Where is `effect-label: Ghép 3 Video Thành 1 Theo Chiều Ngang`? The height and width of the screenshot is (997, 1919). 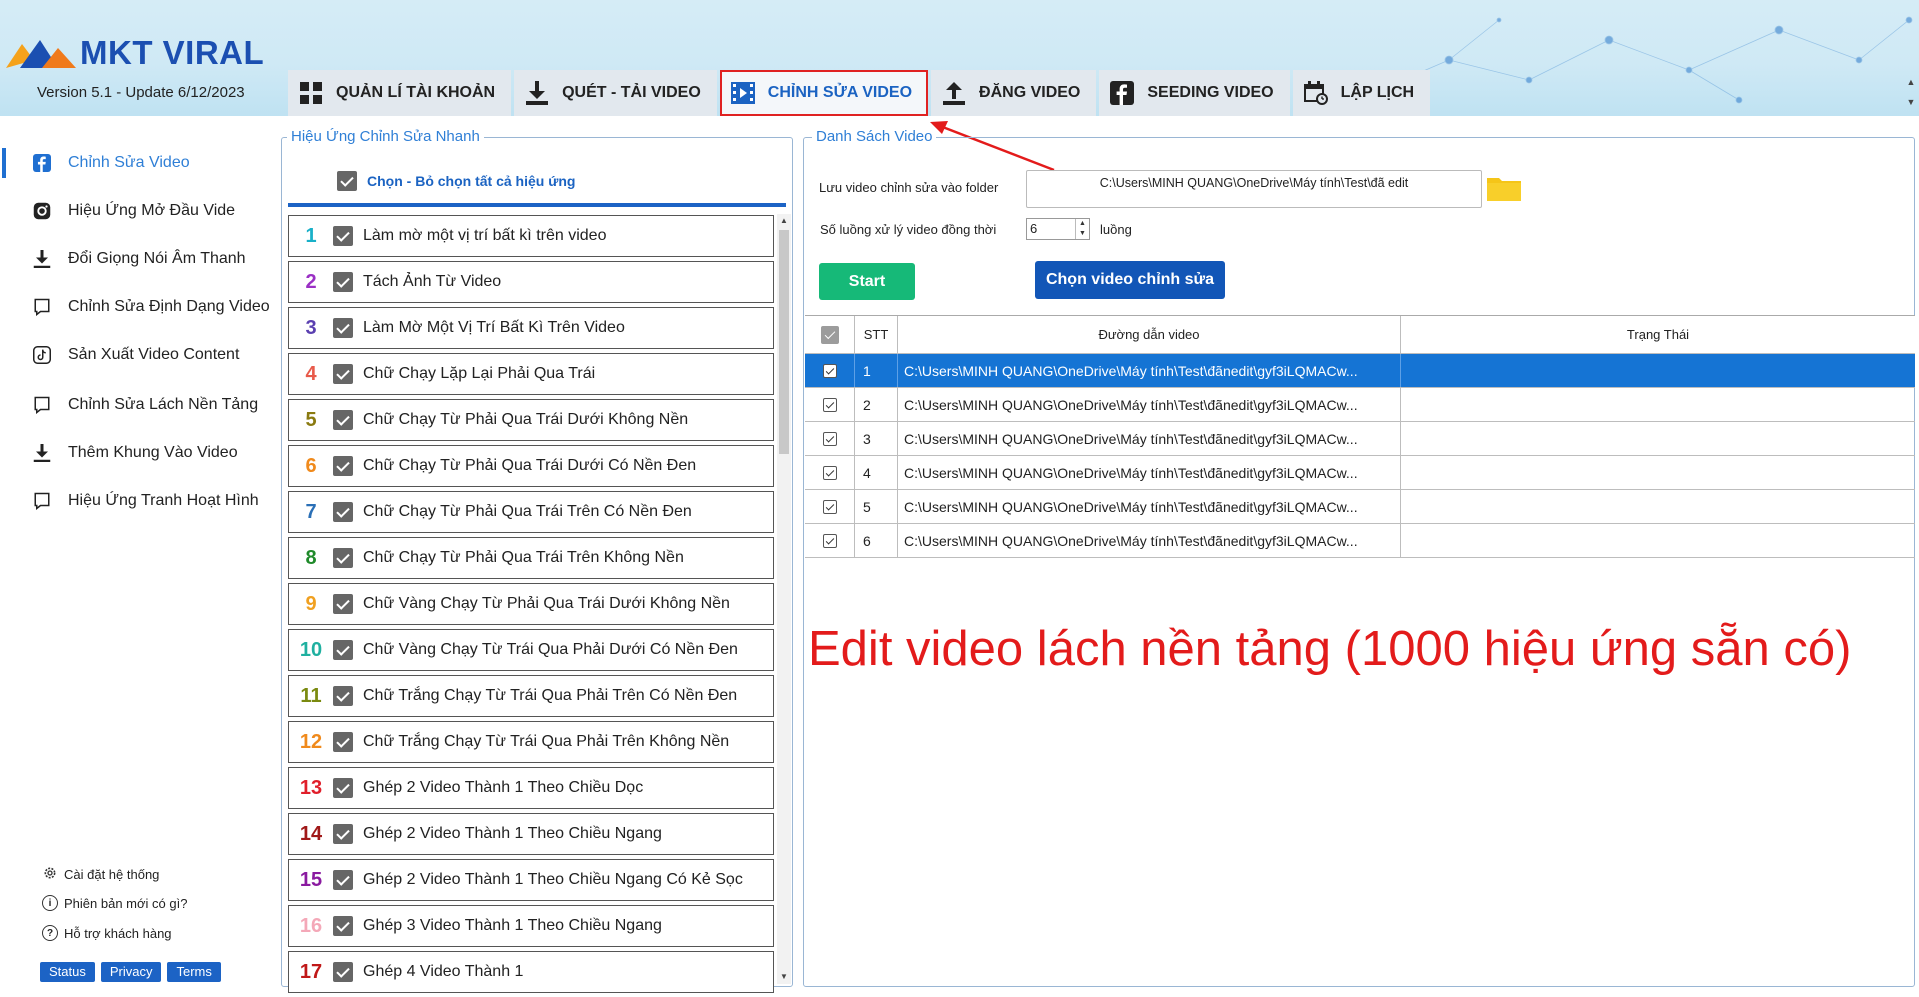
effect-label: Ghép 3 Video Thành 1 Theo Chiều Ngang is located at coordinates (512, 925).